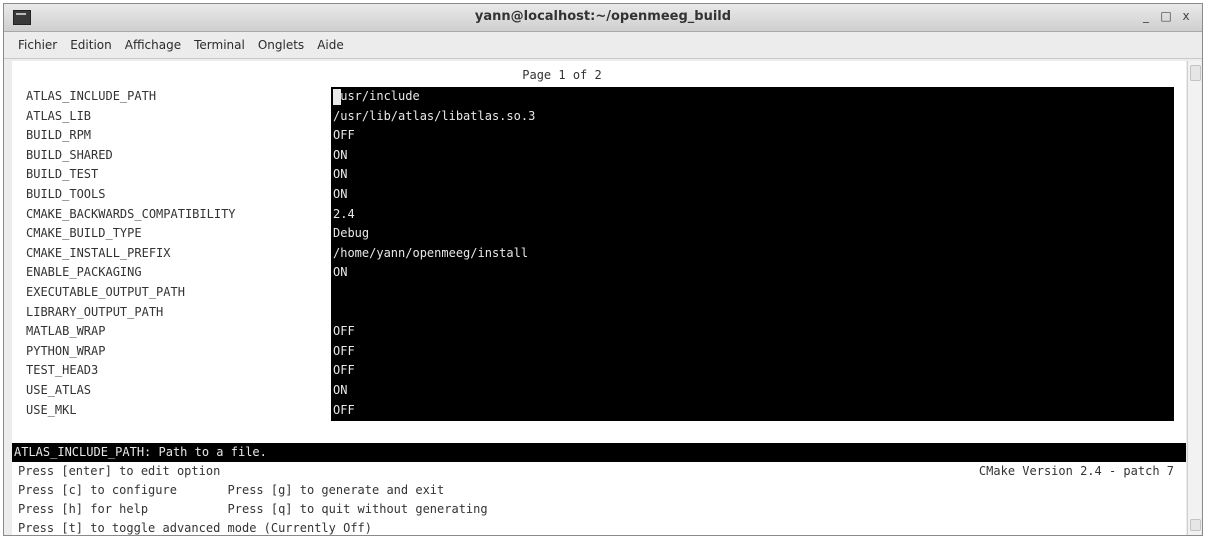 The image size is (1209, 539). Describe the element at coordinates (84, 272) in the screenshot. I see `option-name: ENABLE_PACKAGING` at that location.